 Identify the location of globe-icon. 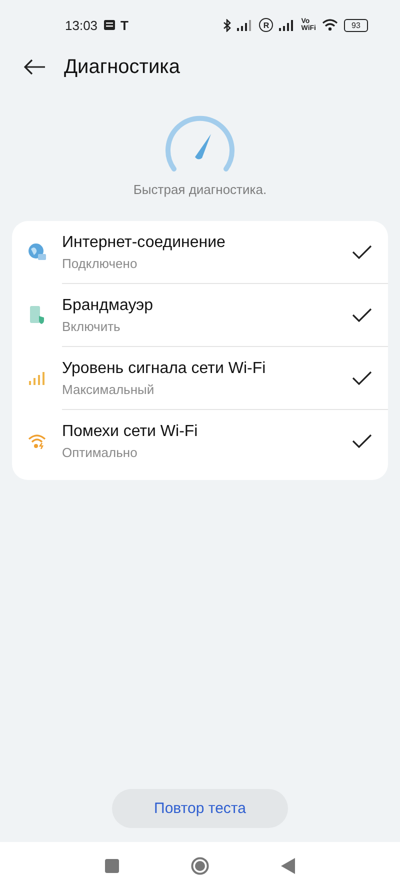
(37, 252).